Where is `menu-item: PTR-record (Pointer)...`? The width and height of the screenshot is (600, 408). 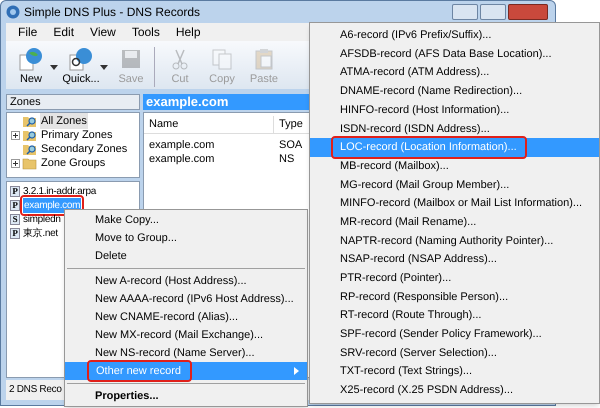 menu-item: PTR-record (Pointer)... is located at coordinates (454, 278).